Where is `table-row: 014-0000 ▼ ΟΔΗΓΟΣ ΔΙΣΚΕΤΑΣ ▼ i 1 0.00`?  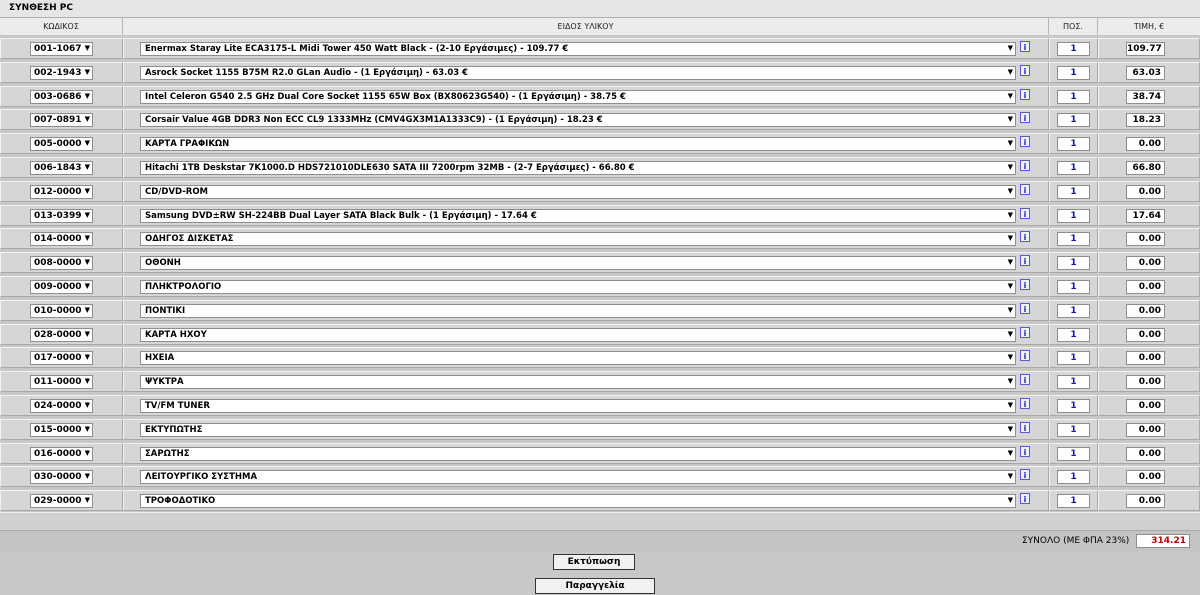
table-row: 014-0000 ▼ ΟΔΗΓΟΣ ΔΙΣΚΕΤΑΣ ▼ i 1 0.00 is located at coordinates (600, 238).